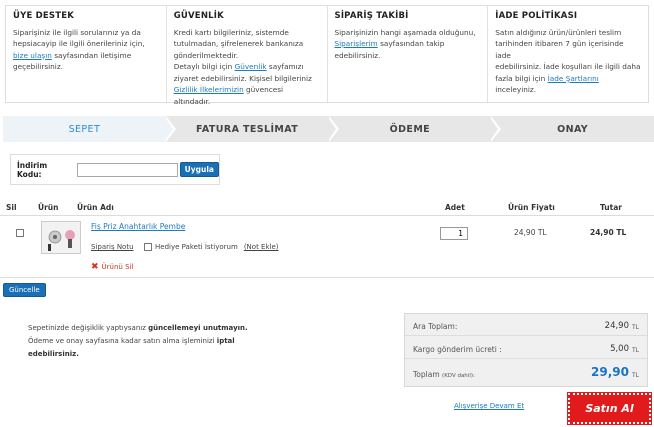  I want to click on total-note: (KDV dahil):, so click(458, 376).